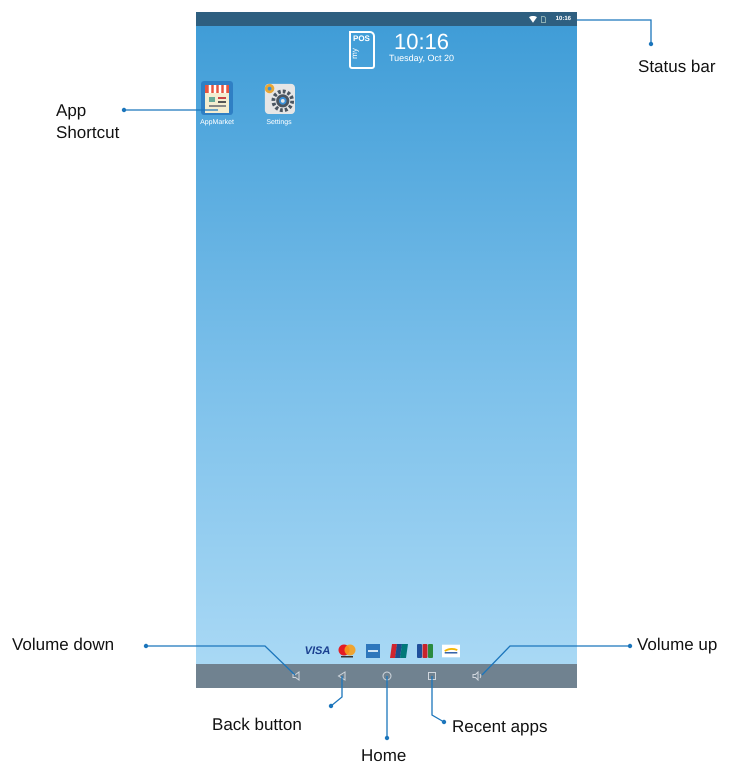 The width and height of the screenshot is (733, 765). Describe the element at coordinates (279, 98) in the screenshot. I see `gear-icon` at that location.